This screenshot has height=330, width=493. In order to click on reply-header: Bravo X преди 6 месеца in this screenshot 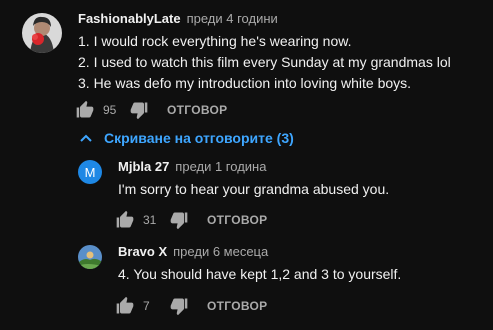, I will do `click(193, 252)`.